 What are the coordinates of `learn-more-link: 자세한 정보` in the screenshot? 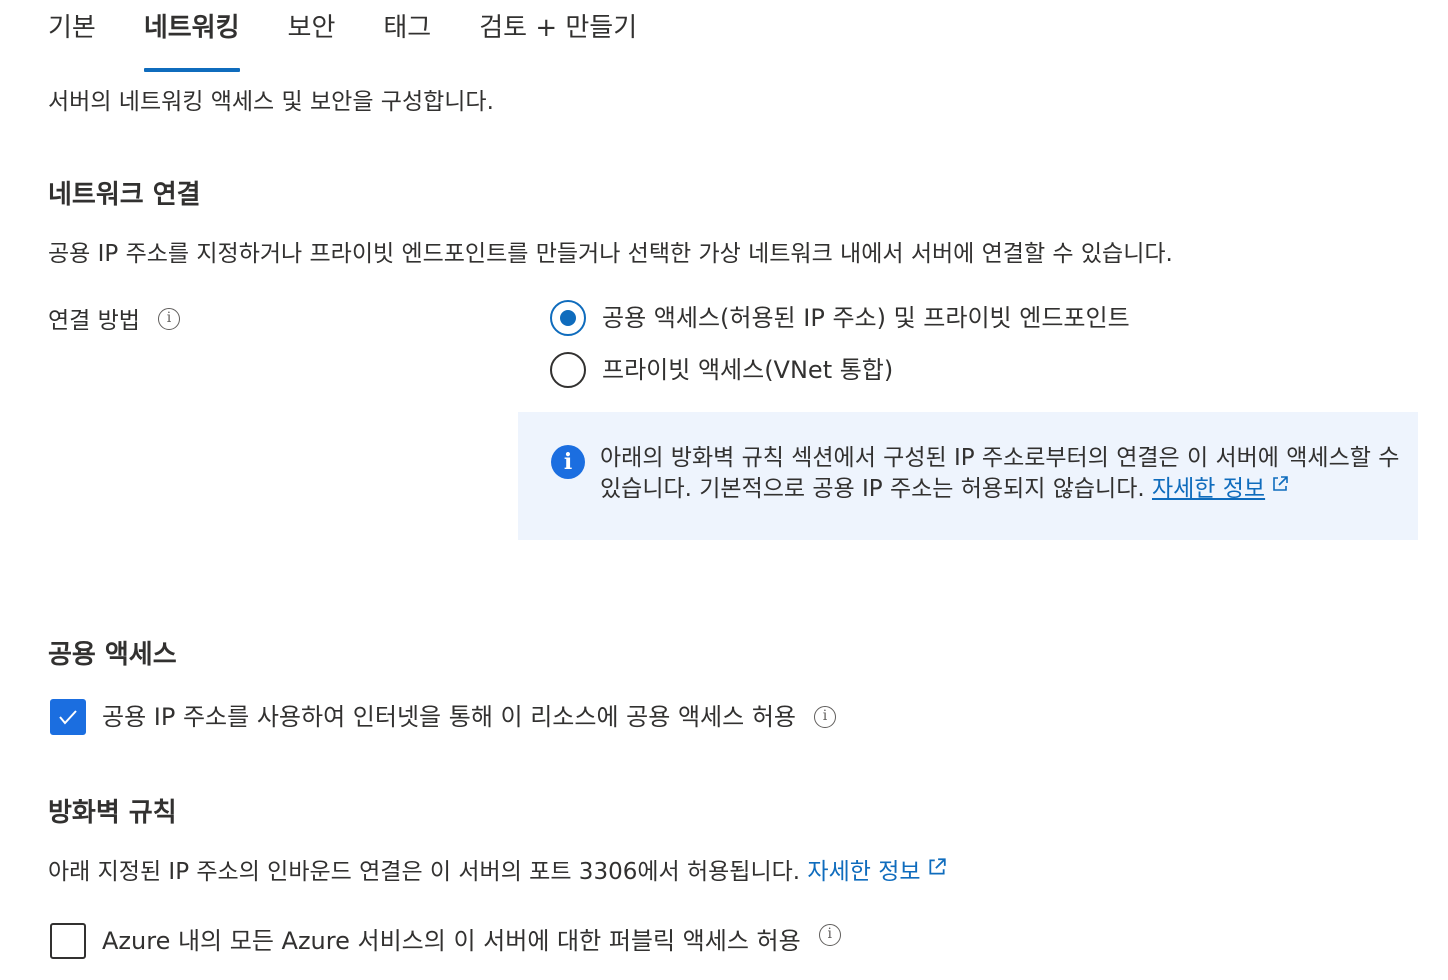 It's located at (1208, 489).